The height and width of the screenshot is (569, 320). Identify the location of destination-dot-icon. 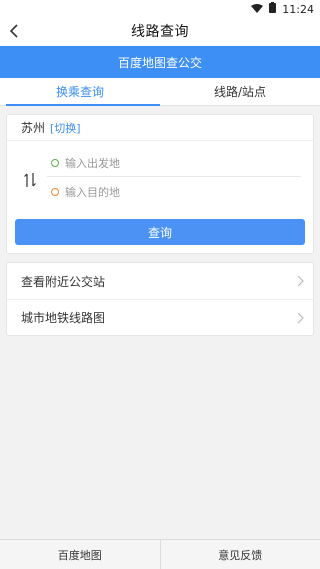
(55, 192).